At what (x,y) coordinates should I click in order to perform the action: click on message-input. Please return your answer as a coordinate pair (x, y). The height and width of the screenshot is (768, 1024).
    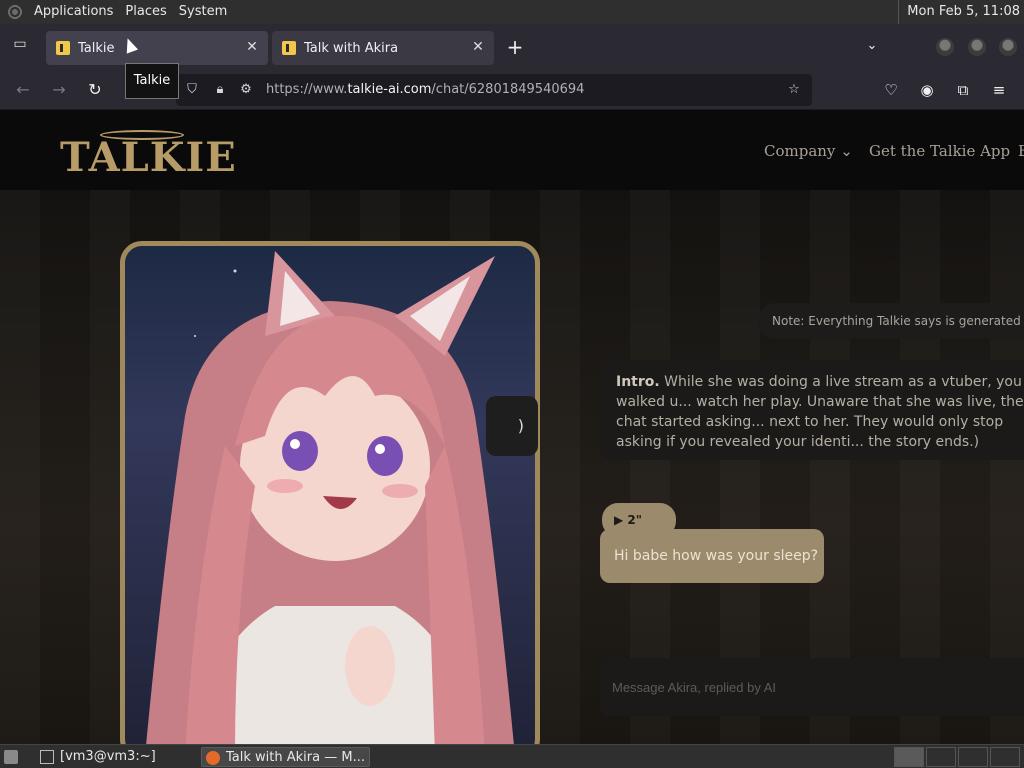
    Looking at the image, I should click on (812, 687).